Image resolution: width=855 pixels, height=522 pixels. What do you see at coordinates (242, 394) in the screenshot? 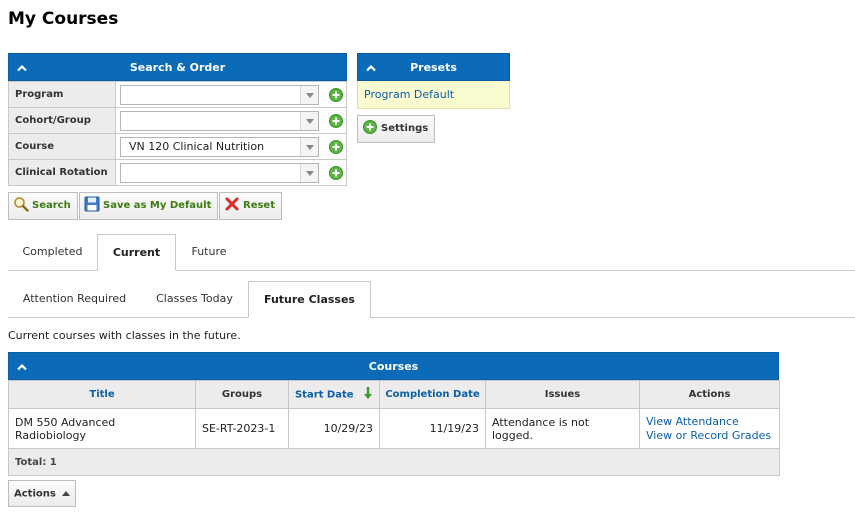
I see `column-header-groups: Groups` at bounding box center [242, 394].